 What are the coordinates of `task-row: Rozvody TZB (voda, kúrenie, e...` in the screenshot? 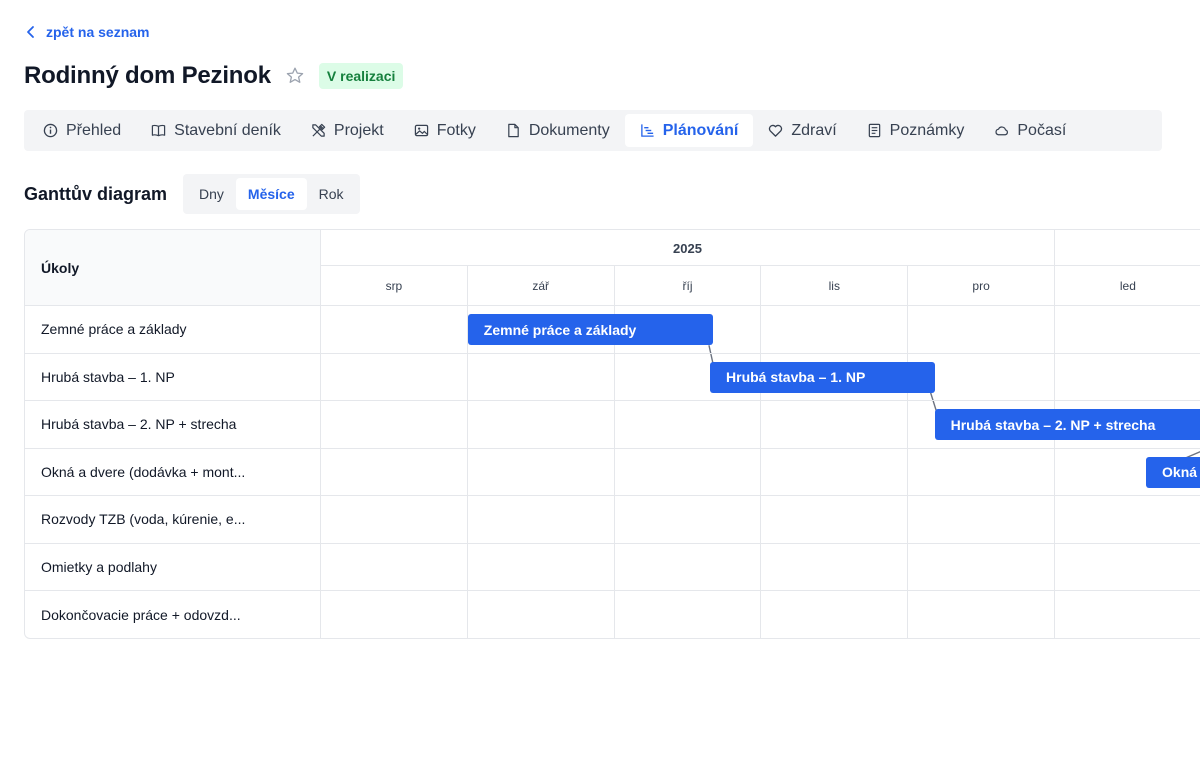 It's located at (172, 520).